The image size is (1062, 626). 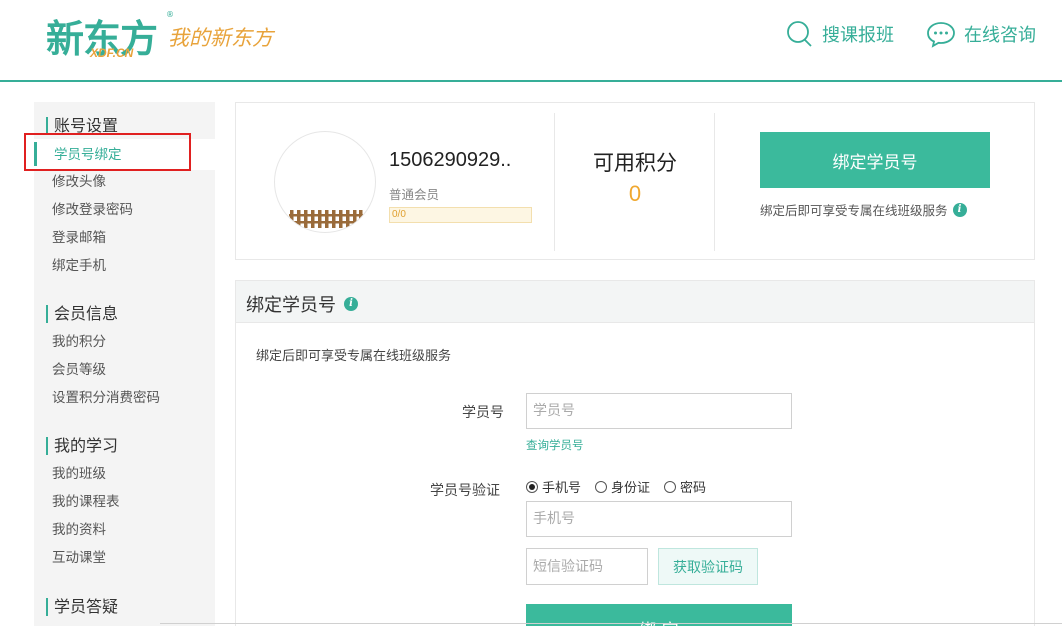 What do you see at coordinates (79, 238) in the screenshot?
I see `sidebar-item-login-email: 登录邮箱` at bounding box center [79, 238].